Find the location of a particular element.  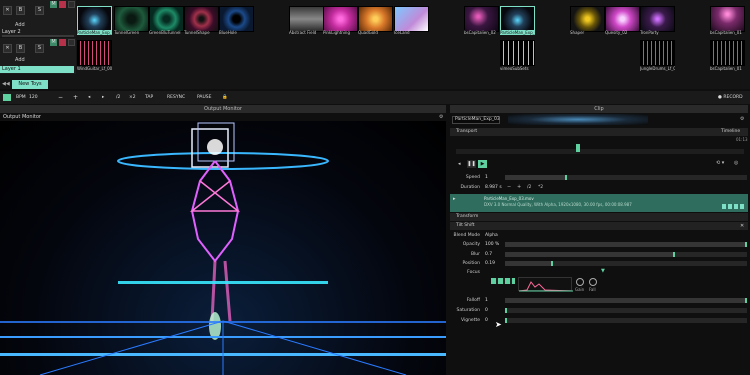

layer-1-fx-button is located at coordinates (71, 42).